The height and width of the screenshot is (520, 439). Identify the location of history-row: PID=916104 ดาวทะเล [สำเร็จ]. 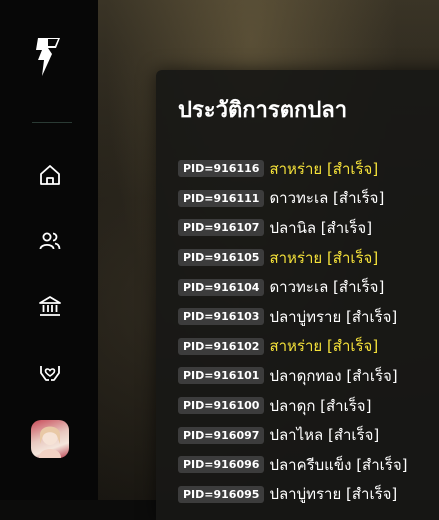
(292, 287).